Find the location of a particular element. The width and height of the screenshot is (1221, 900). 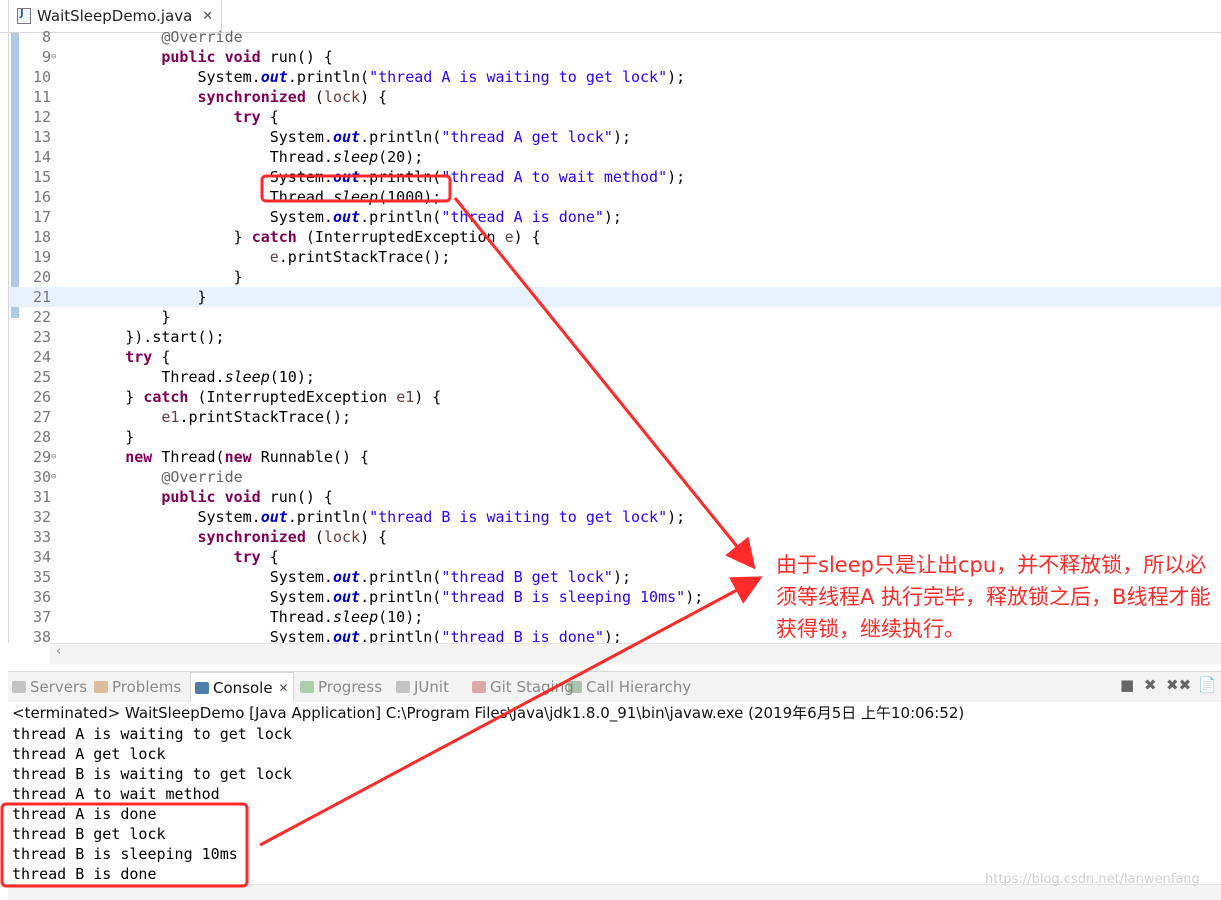

highlight-box-console-output is located at coordinates (124, 845).